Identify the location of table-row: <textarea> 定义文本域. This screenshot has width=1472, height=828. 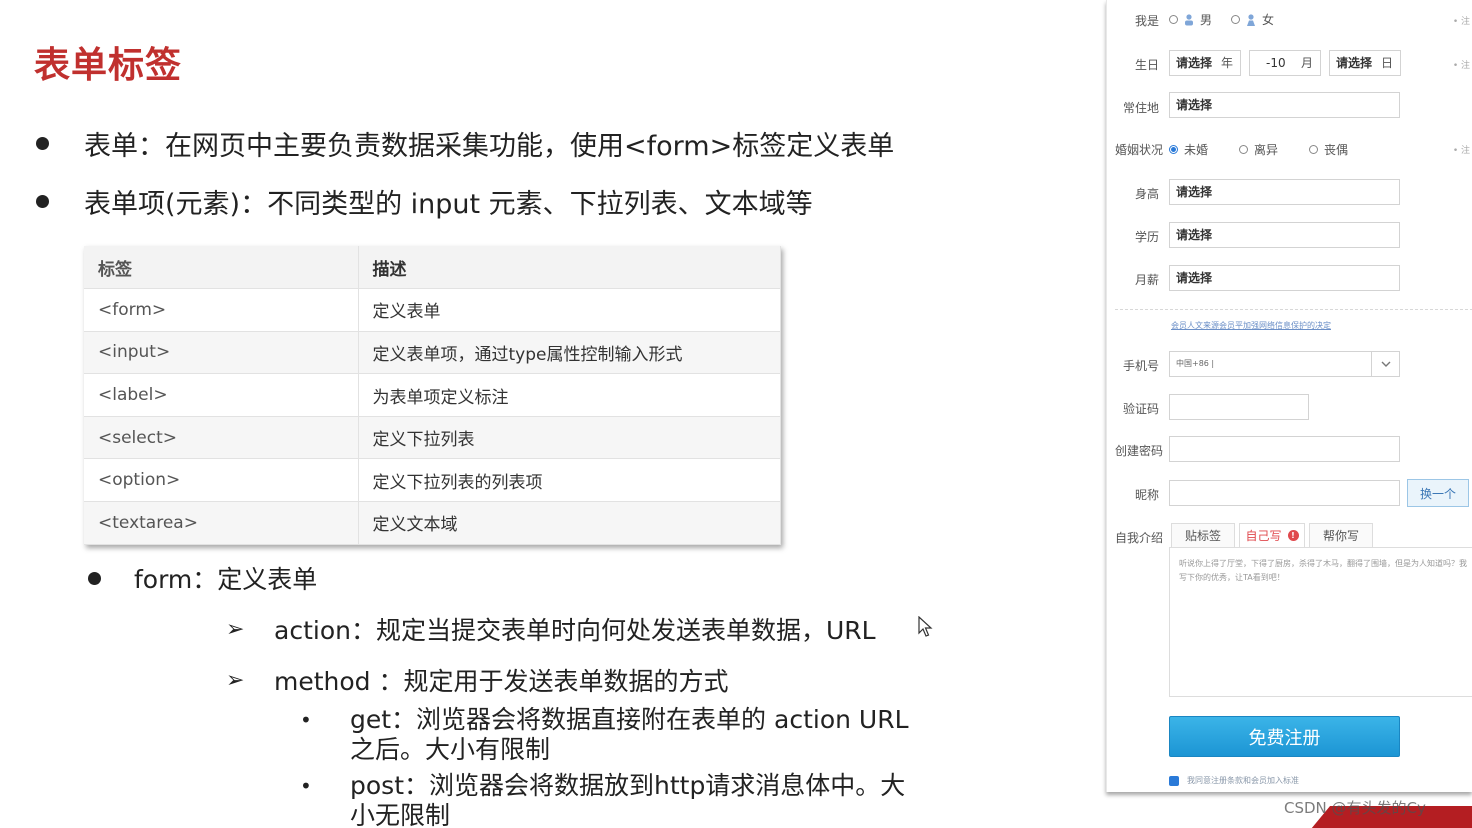
(432, 523).